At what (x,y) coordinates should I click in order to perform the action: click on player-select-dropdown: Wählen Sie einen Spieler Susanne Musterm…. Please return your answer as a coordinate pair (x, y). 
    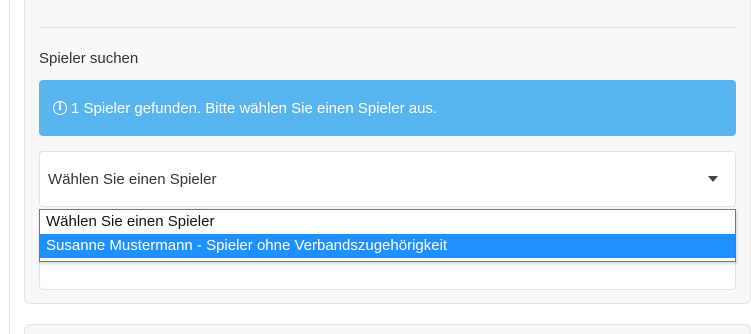
    Looking at the image, I should click on (387, 235).